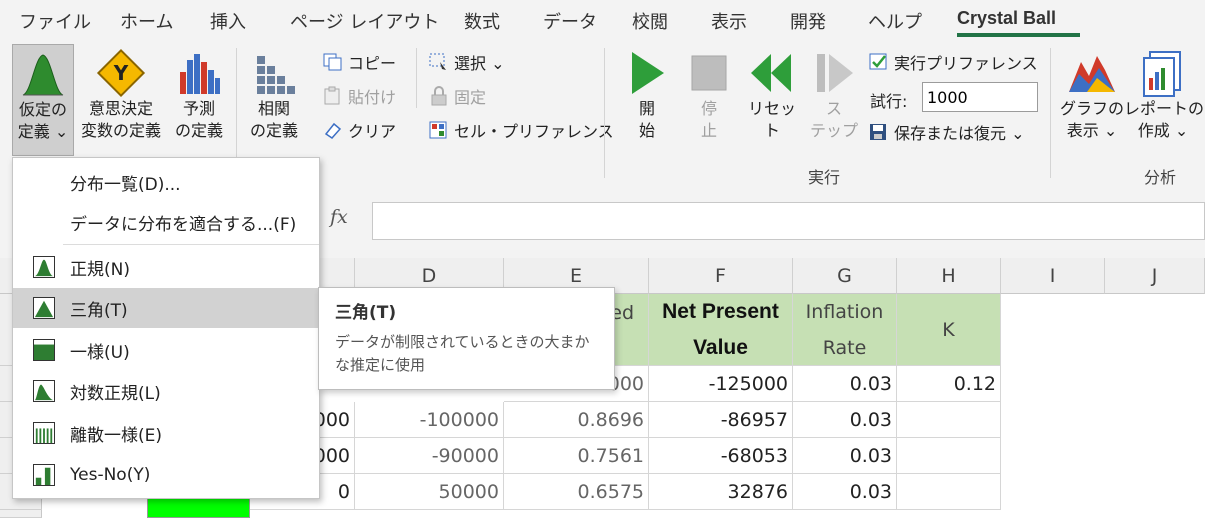 Image resolution: width=1205 pixels, height=518 pixels. Describe the element at coordinates (332, 95) in the screenshot. I see `paste-icon` at that location.